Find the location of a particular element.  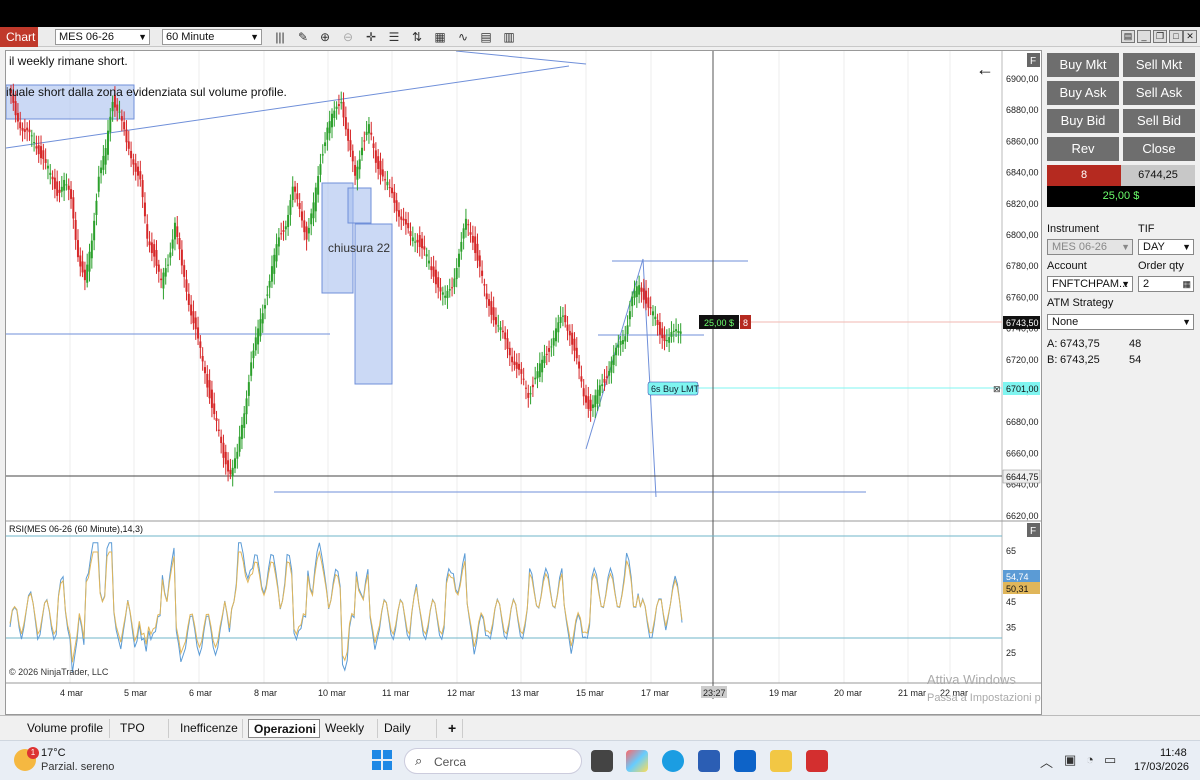

zoom-out-icon: ⊖ is located at coordinates (348, 37).